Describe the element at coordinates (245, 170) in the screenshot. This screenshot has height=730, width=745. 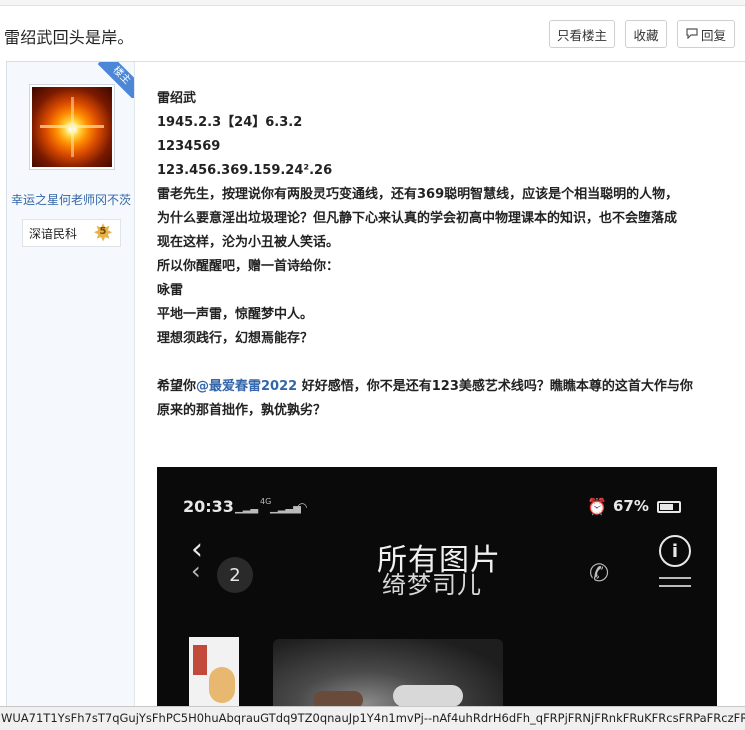
I see `post-line: 123.456.369.159.24².26` at that location.